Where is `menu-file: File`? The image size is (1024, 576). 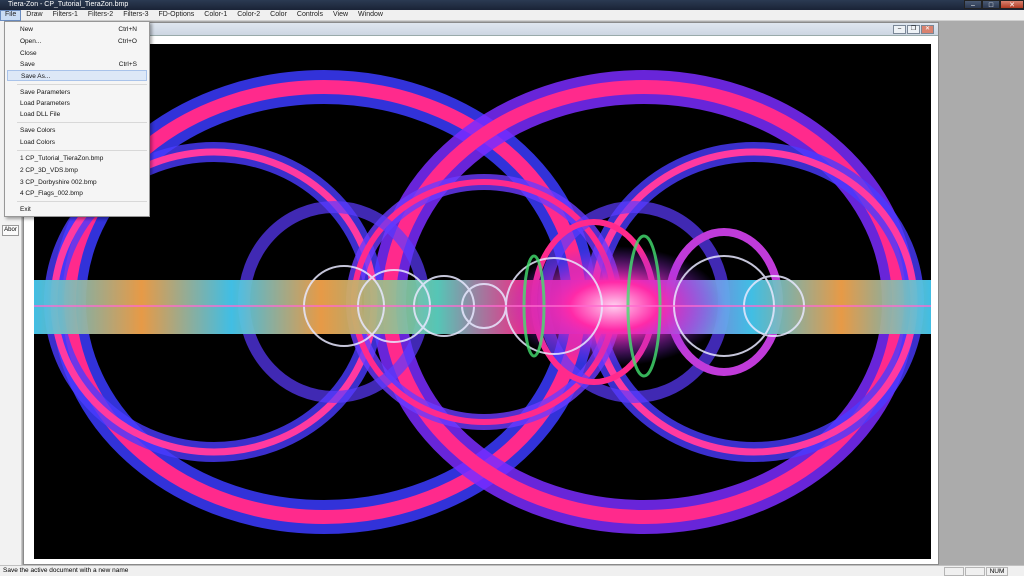
menu-file: File is located at coordinates (11, 15).